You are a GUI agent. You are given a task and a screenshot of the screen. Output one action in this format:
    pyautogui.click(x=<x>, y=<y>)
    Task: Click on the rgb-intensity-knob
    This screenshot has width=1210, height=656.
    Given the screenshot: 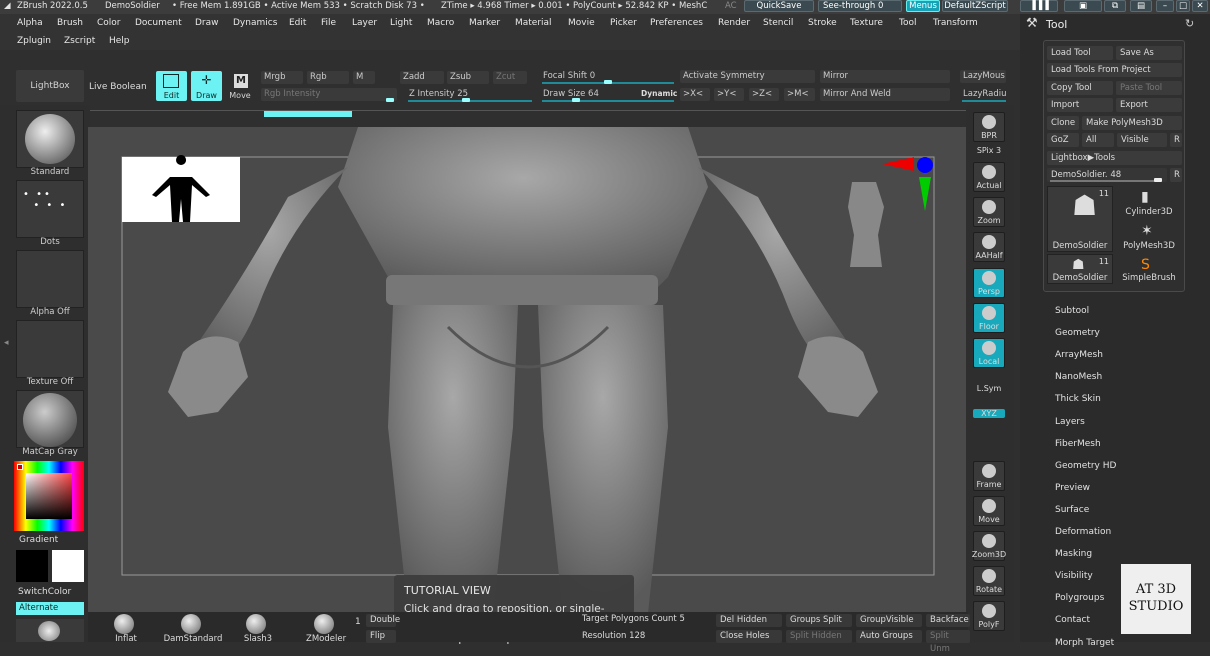 What is the action you would take?
    pyautogui.click(x=390, y=100)
    